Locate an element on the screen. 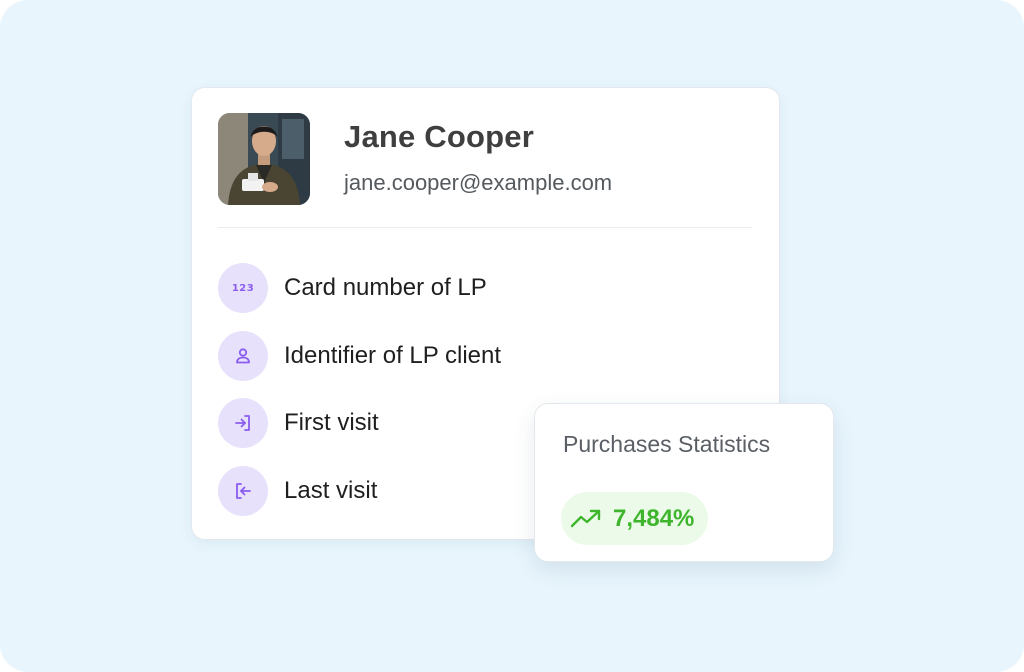  field-label: Last visit is located at coordinates (331, 490).